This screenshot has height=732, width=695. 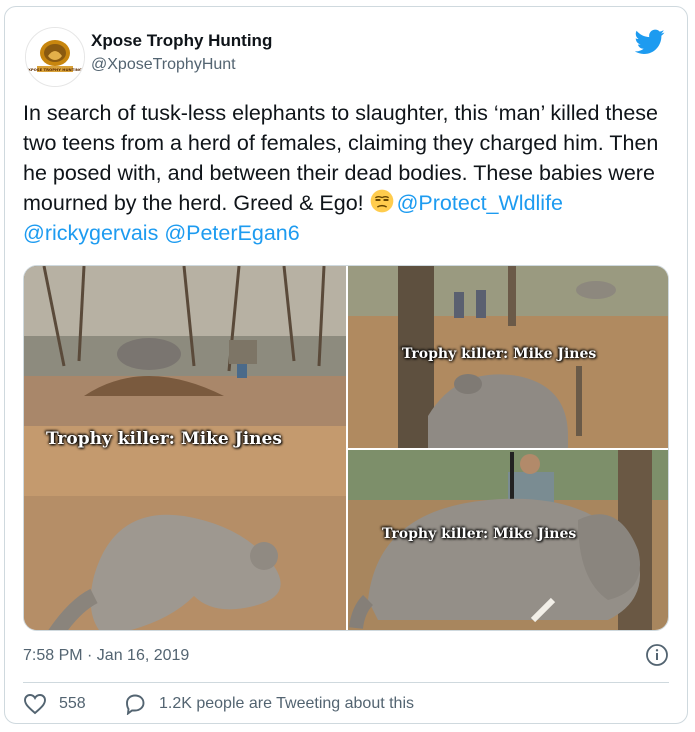 I want to click on handle: @XposeTrophyHunt, so click(x=163, y=65).